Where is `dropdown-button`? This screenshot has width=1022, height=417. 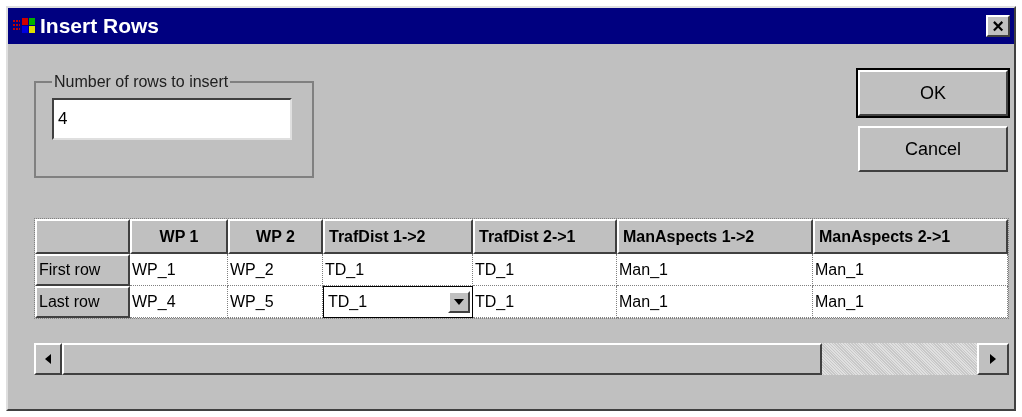 dropdown-button is located at coordinates (459, 302).